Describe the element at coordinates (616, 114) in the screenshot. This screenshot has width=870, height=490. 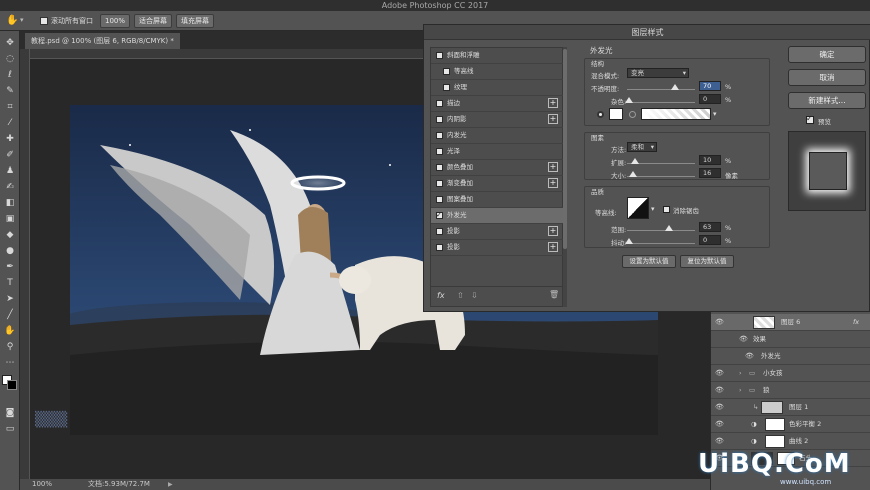
I see `glow-color-swatch` at that location.